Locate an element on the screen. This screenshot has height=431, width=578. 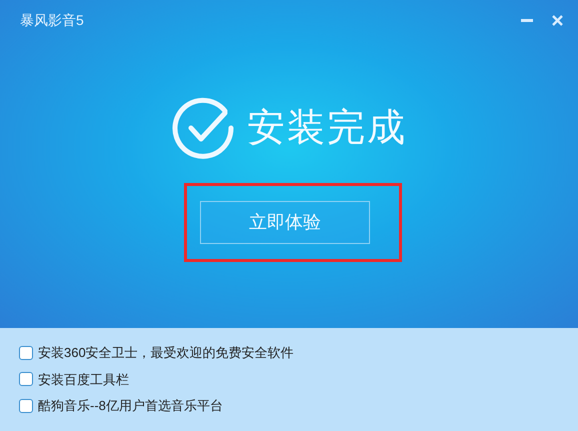
option-label: 安装百度工具栏 is located at coordinates (83, 379).